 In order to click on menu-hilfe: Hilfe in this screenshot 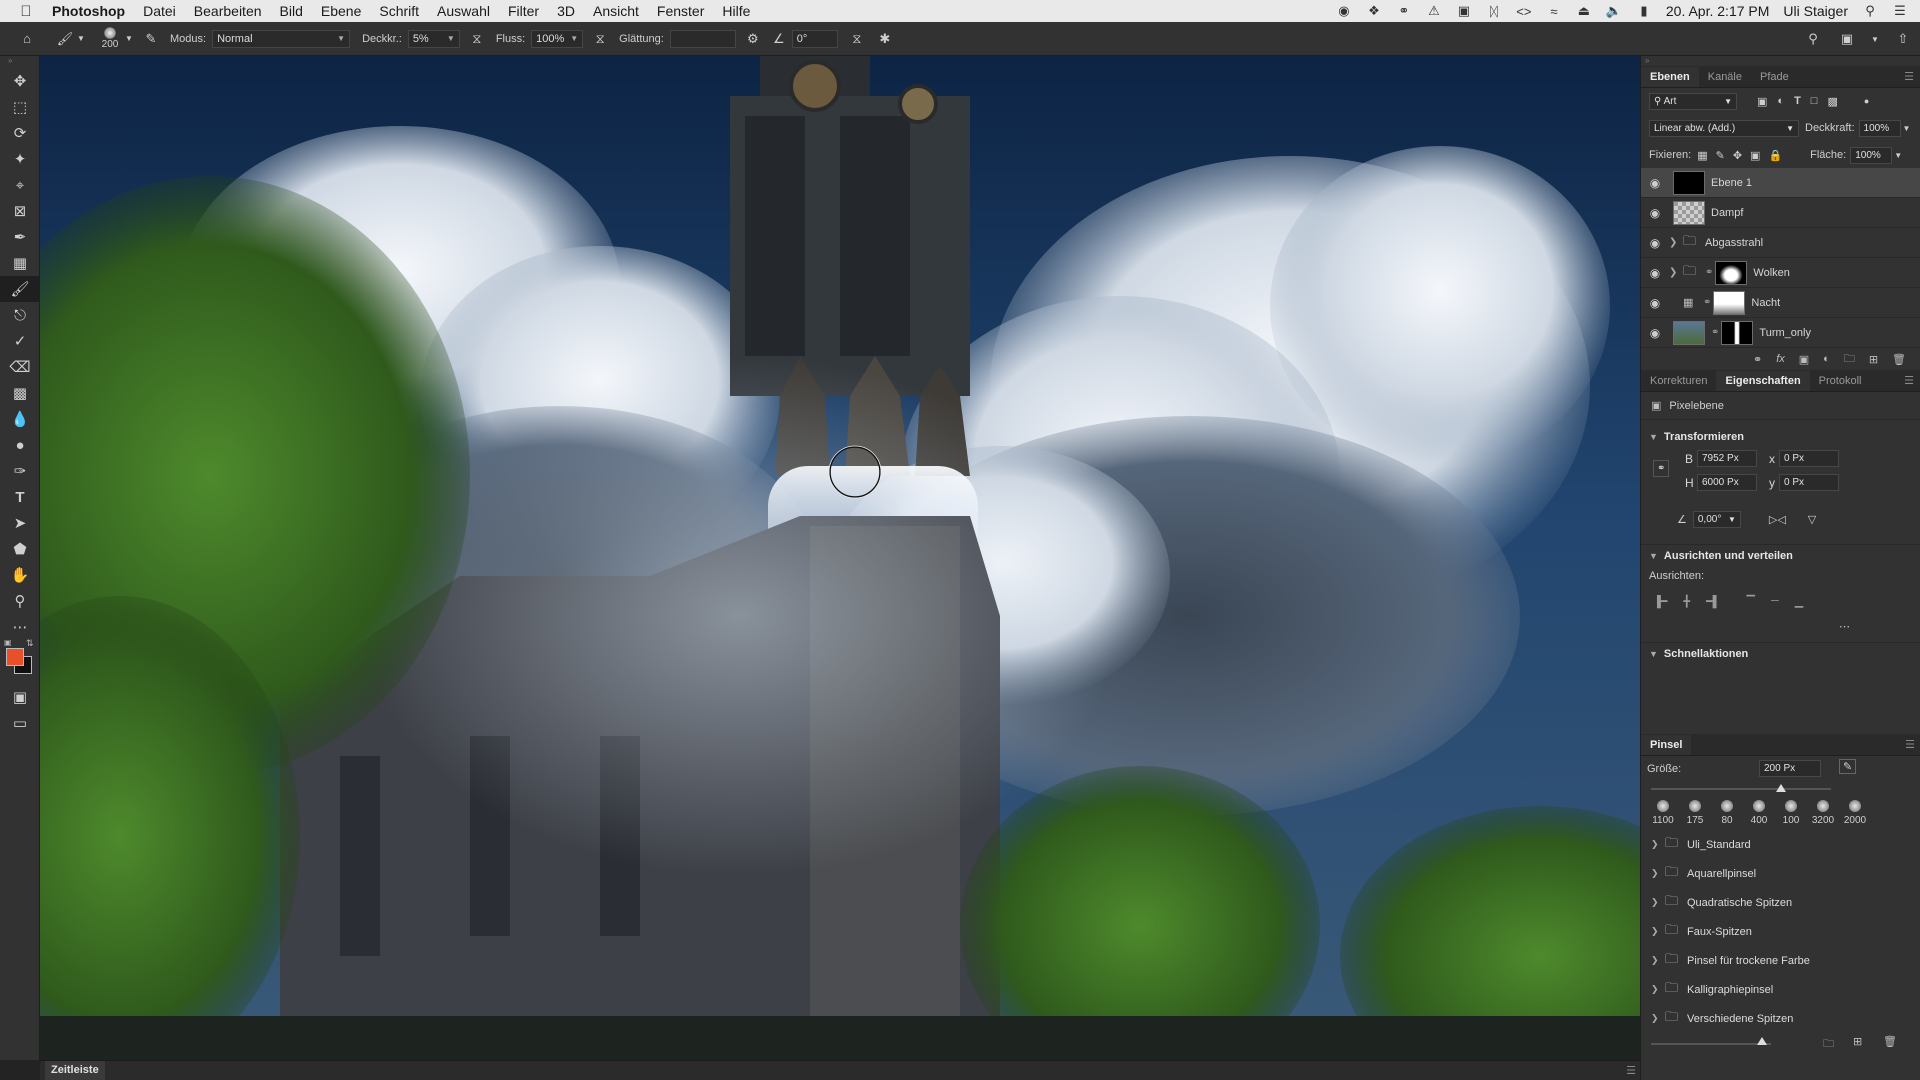, I will do `click(736, 11)`.